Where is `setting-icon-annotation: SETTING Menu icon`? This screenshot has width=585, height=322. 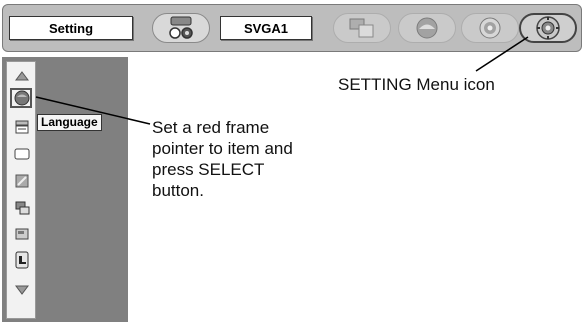
setting-icon-annotation: SETTING Menu icon is located at coordinates (416, 84).